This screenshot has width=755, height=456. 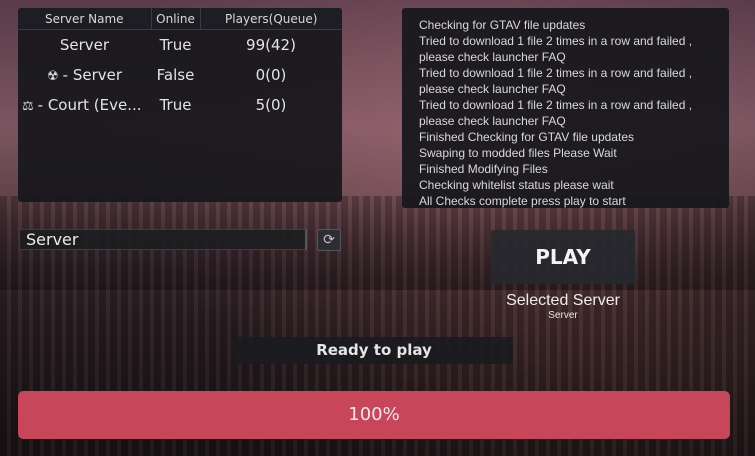 I want to click on server-name: Server, so click(x=84, y=45).